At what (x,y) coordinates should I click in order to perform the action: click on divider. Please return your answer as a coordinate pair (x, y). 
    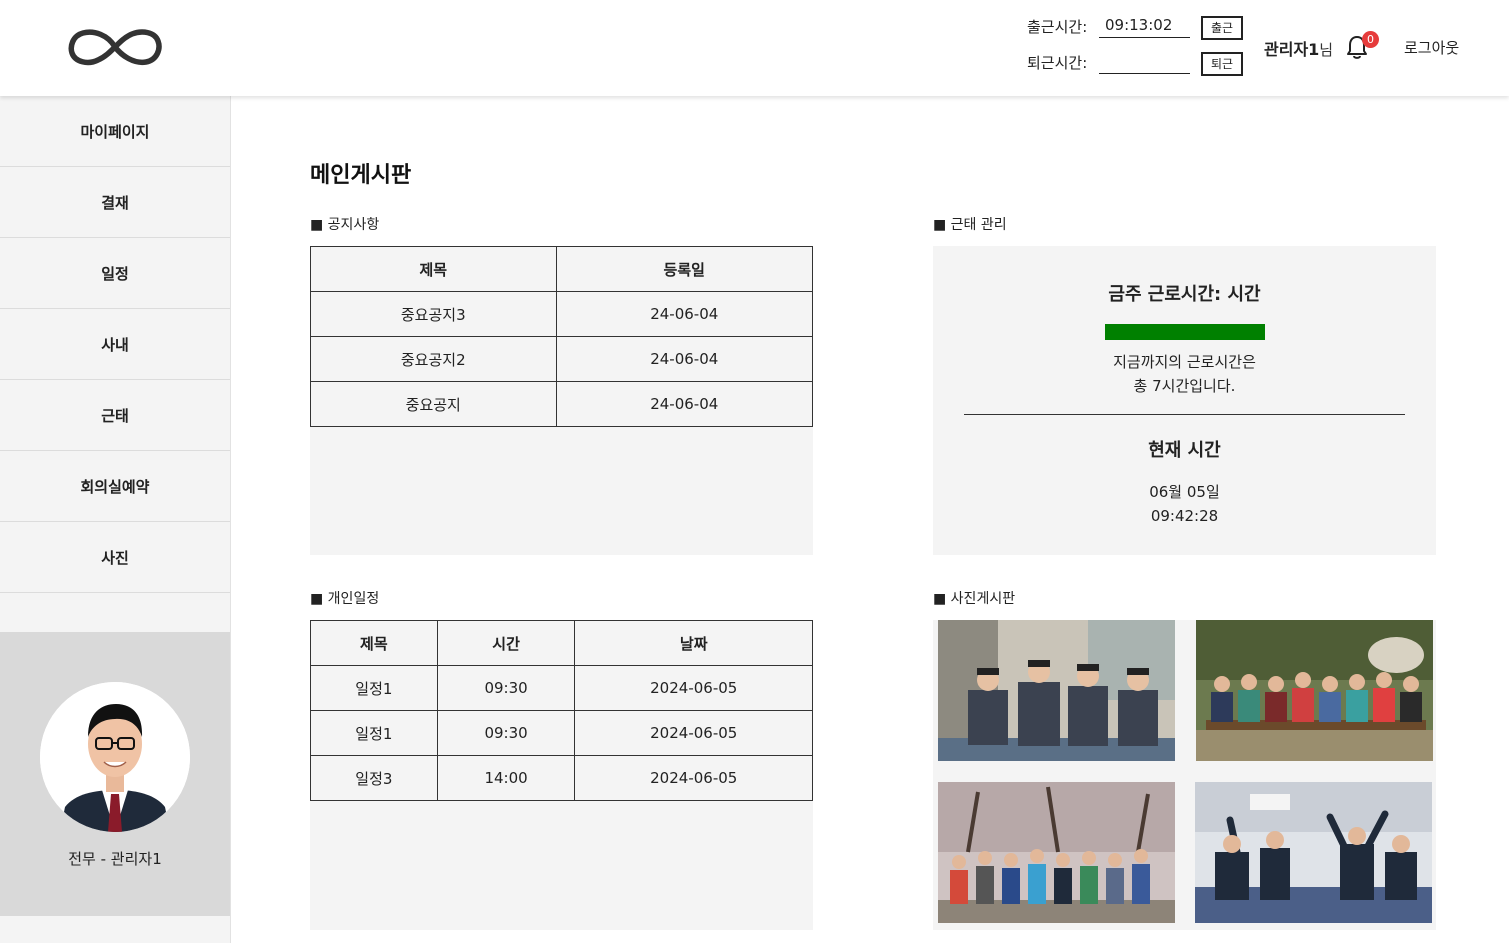
    Looking at the image, I should click on (1184, 414).